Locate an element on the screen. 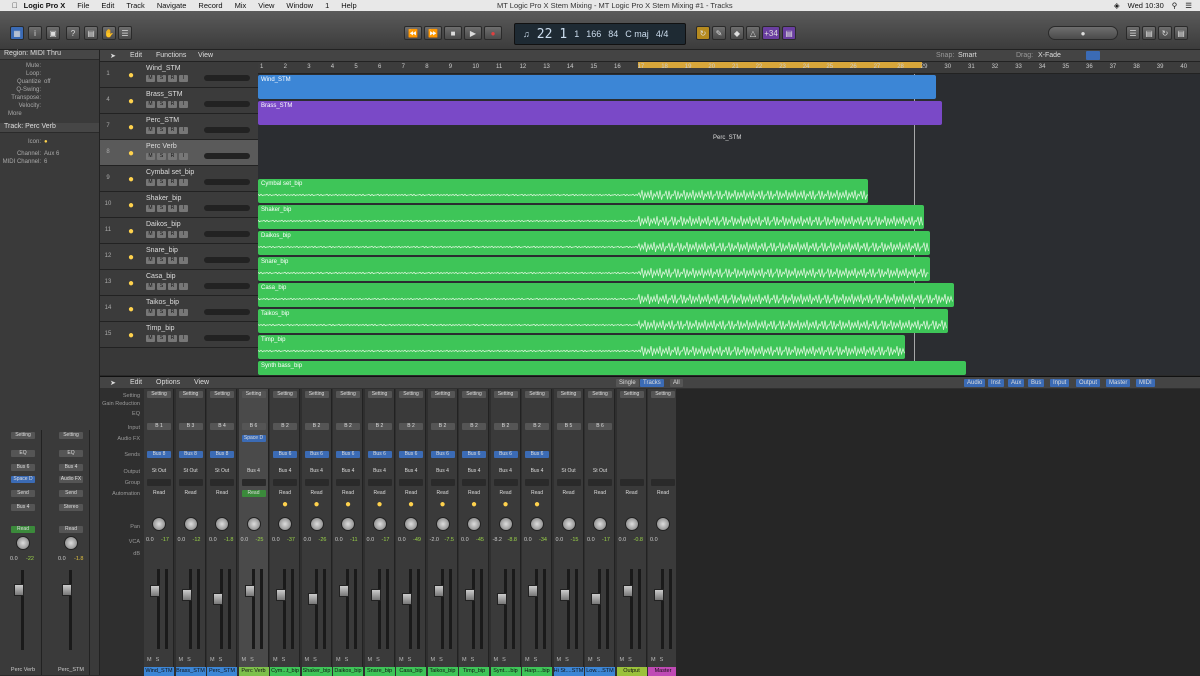 This screenshot has height=676, width=1200. tracks-edit-menu: Edit is located at coordinates (136, 55).